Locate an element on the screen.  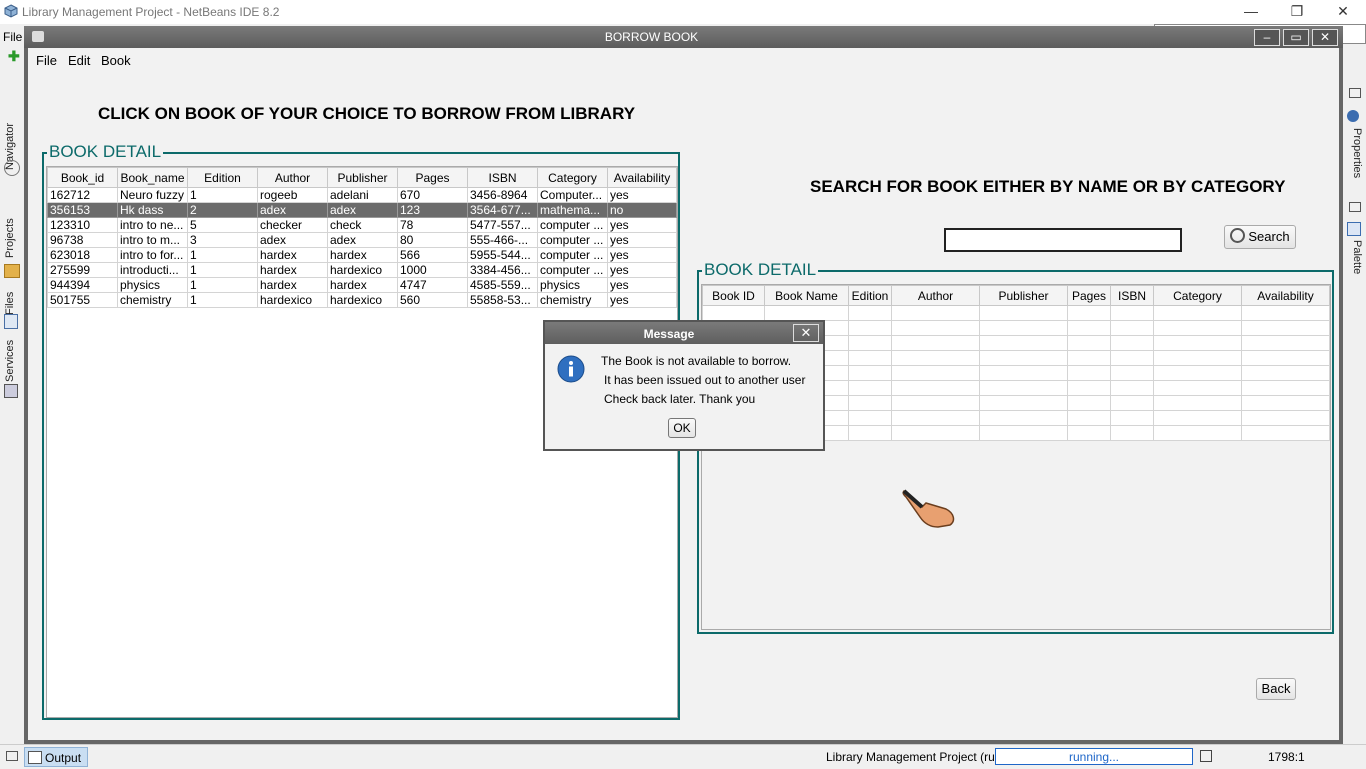
table-cell: no is located at coordinates (642, 210).